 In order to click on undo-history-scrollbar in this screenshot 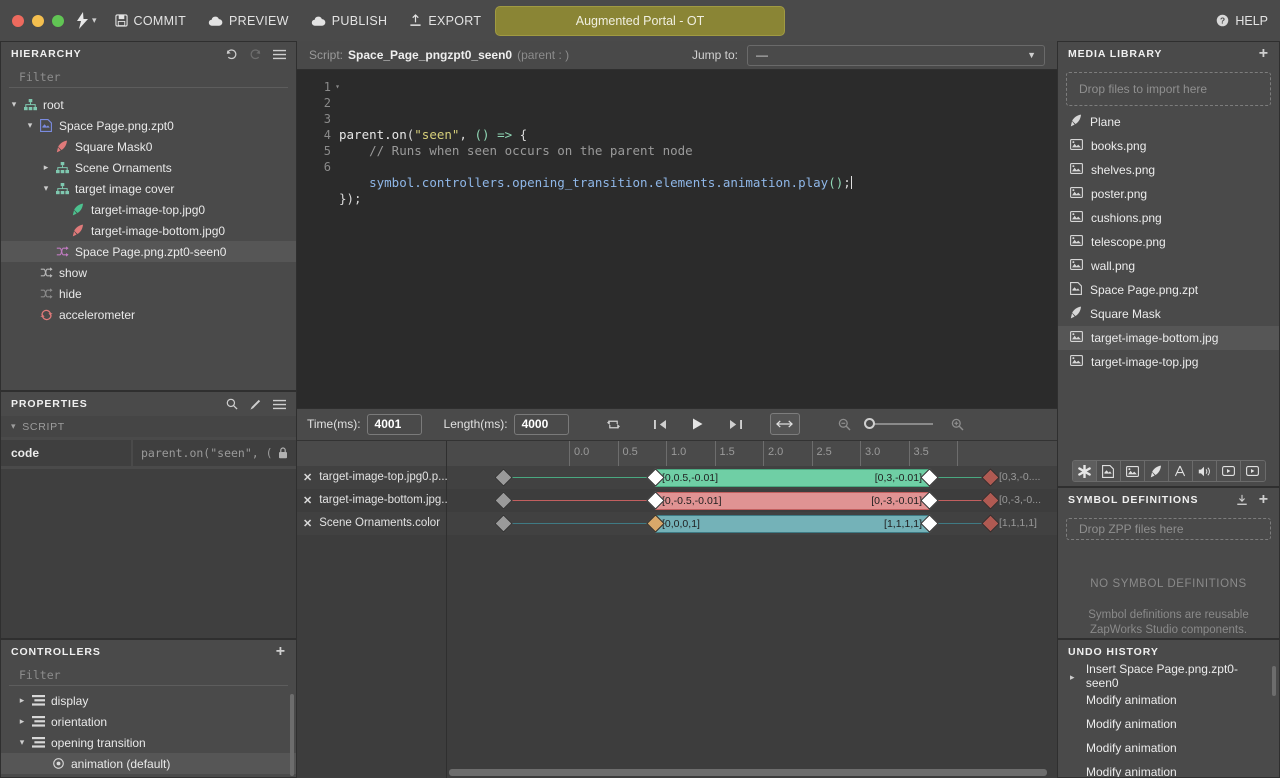, I will do `click(1274, 681)`.